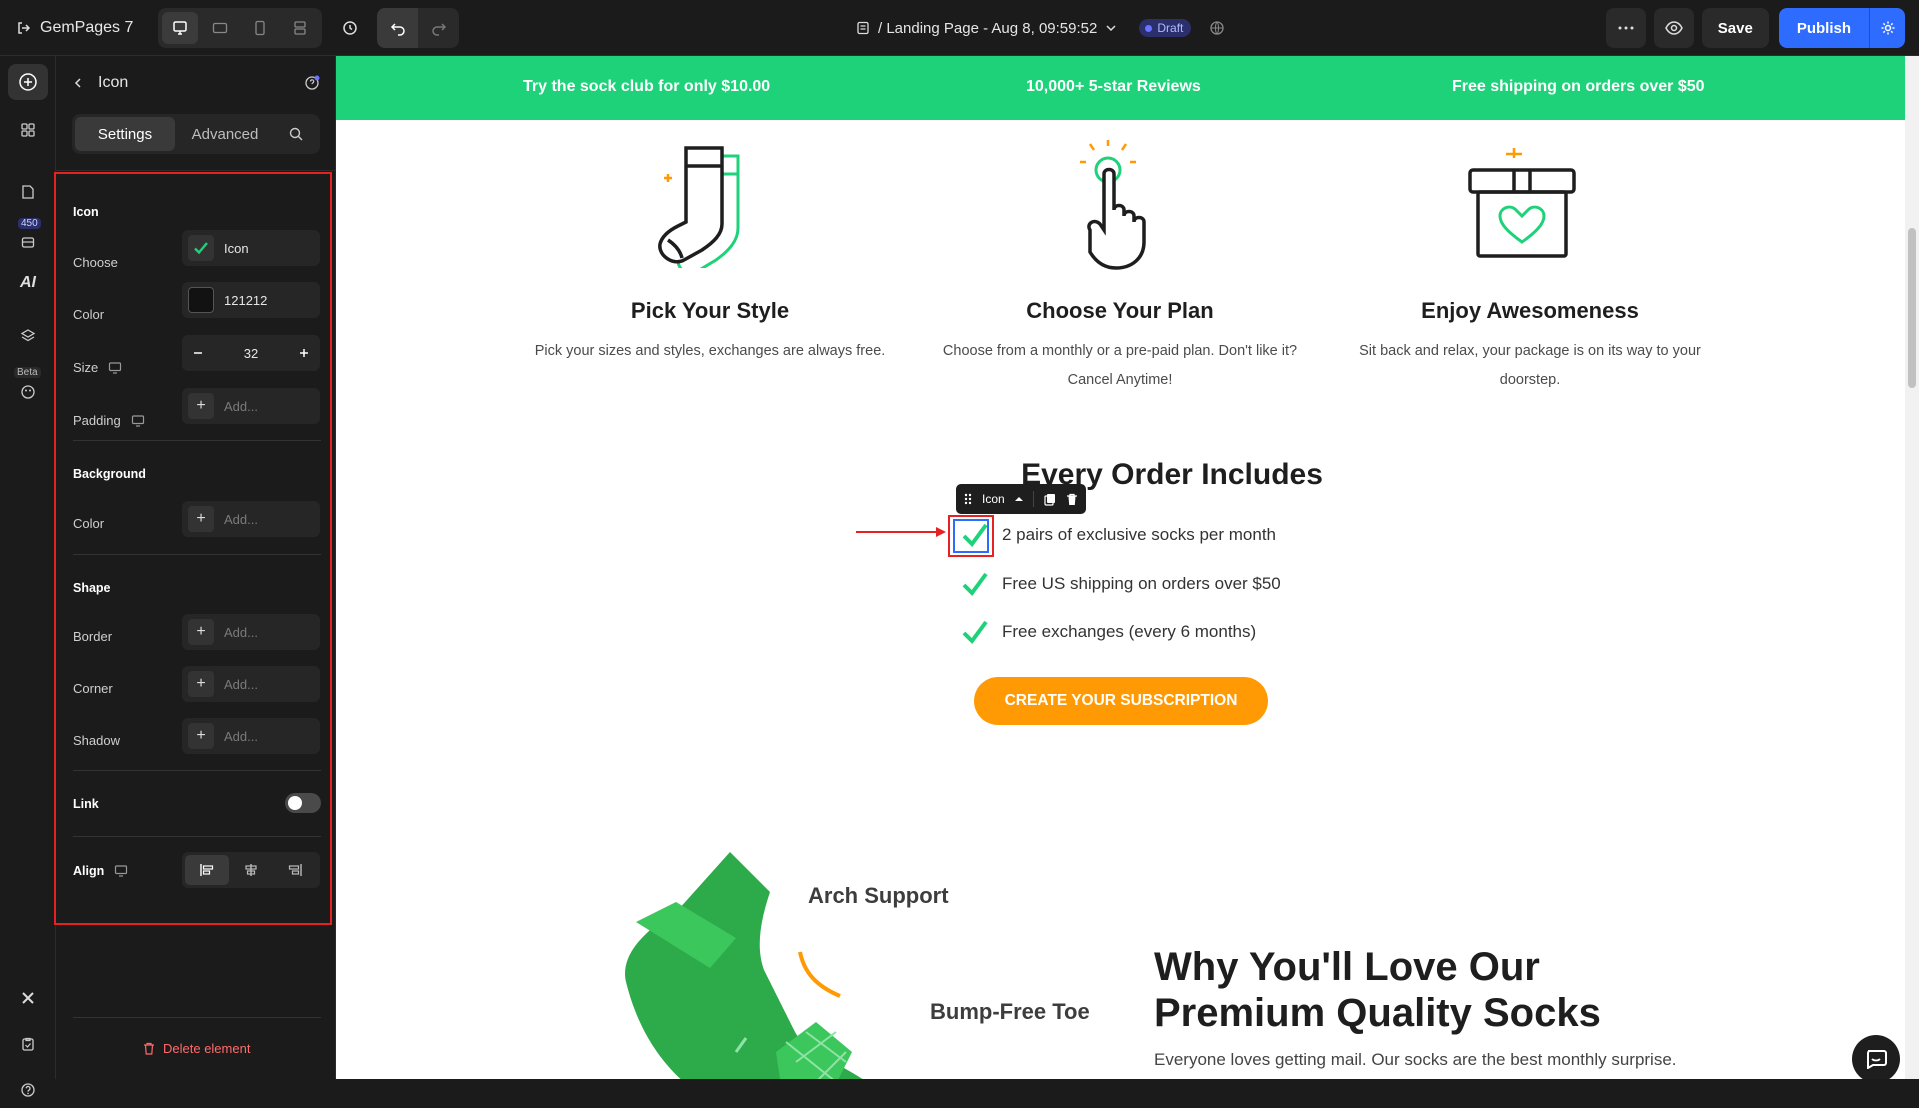 The height and width of the screenshot is (1108, 1919). What do you see at coordinates (1876, 1057) in the screenshot?
I see `chat-launcher-button` at bounding box center [1876, 1057].